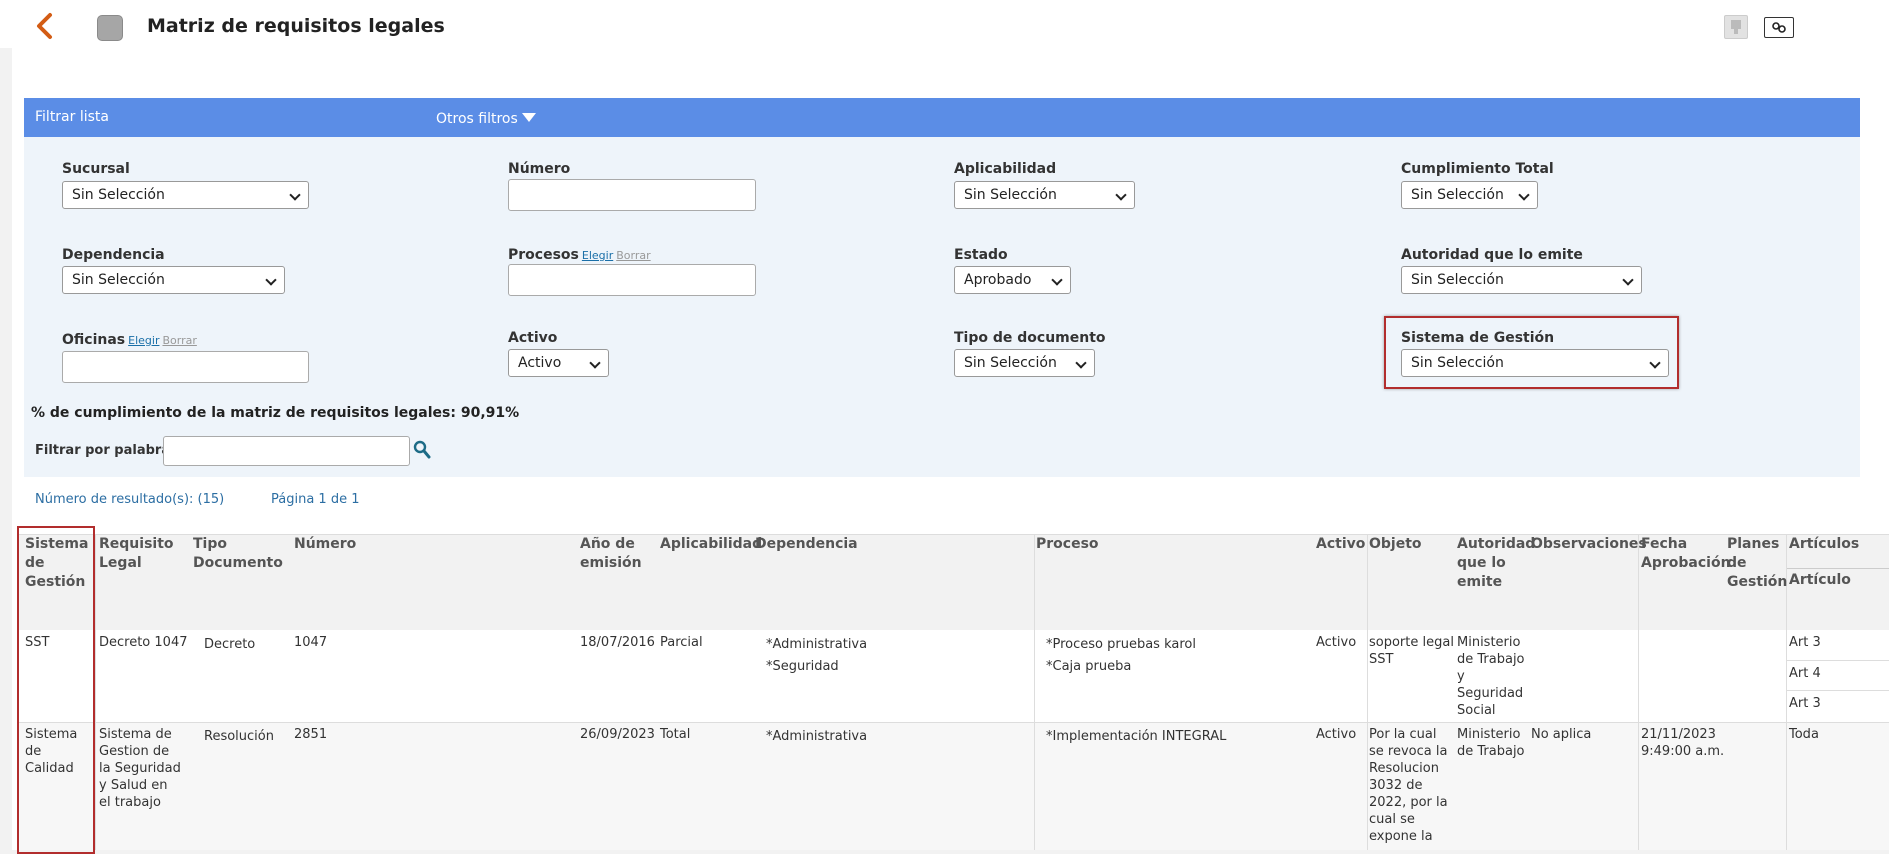 Image resolution: width=1889 pixels, height=854 pixels. What do you see at coordinates (116, 499) in the screenshot?
I see `results-count-label: Número de resultado(s):` at bounding box center [116, 499].